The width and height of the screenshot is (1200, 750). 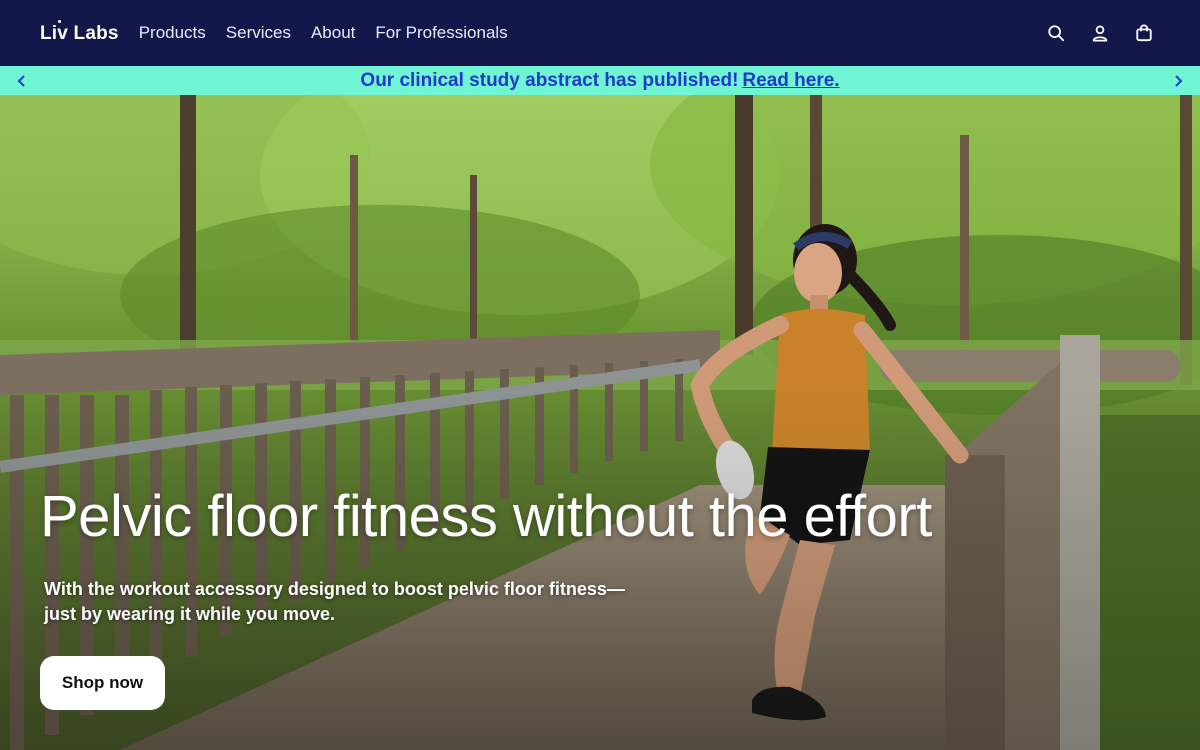 What do you see at coordinates (333, 33) in the screenshot?
I see `nav-about: About` at bounding box center [333, 33].